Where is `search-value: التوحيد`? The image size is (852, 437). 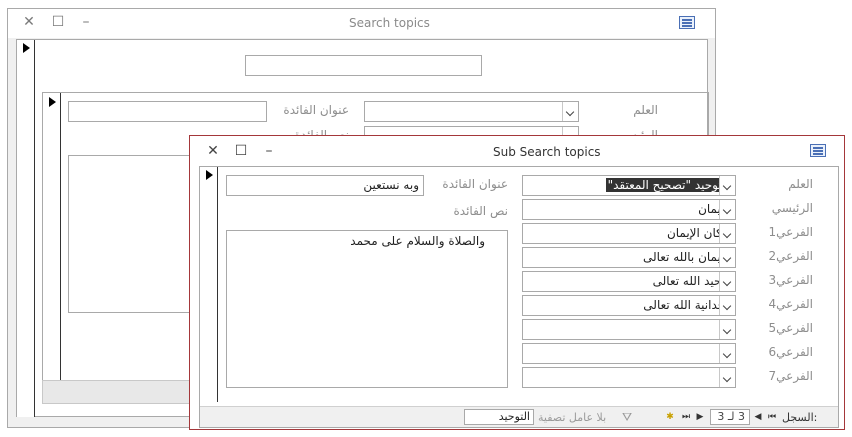
search-value: التوحيد is located at coordinates (514, 416).